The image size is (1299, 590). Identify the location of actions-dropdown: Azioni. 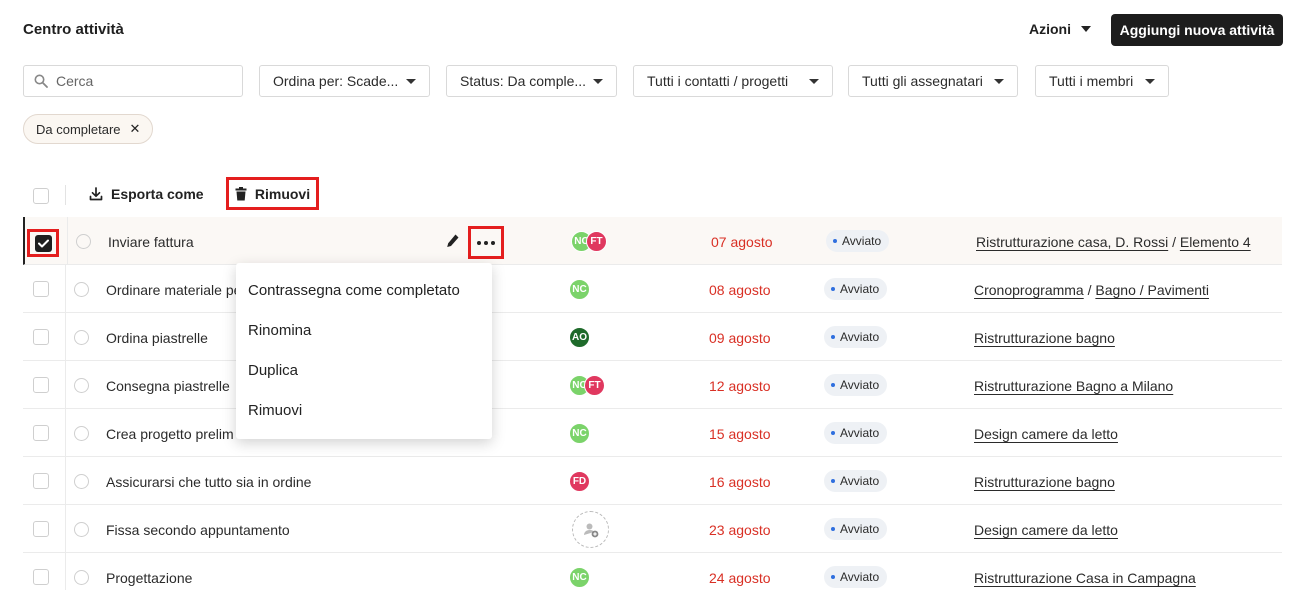
(1060, 29).